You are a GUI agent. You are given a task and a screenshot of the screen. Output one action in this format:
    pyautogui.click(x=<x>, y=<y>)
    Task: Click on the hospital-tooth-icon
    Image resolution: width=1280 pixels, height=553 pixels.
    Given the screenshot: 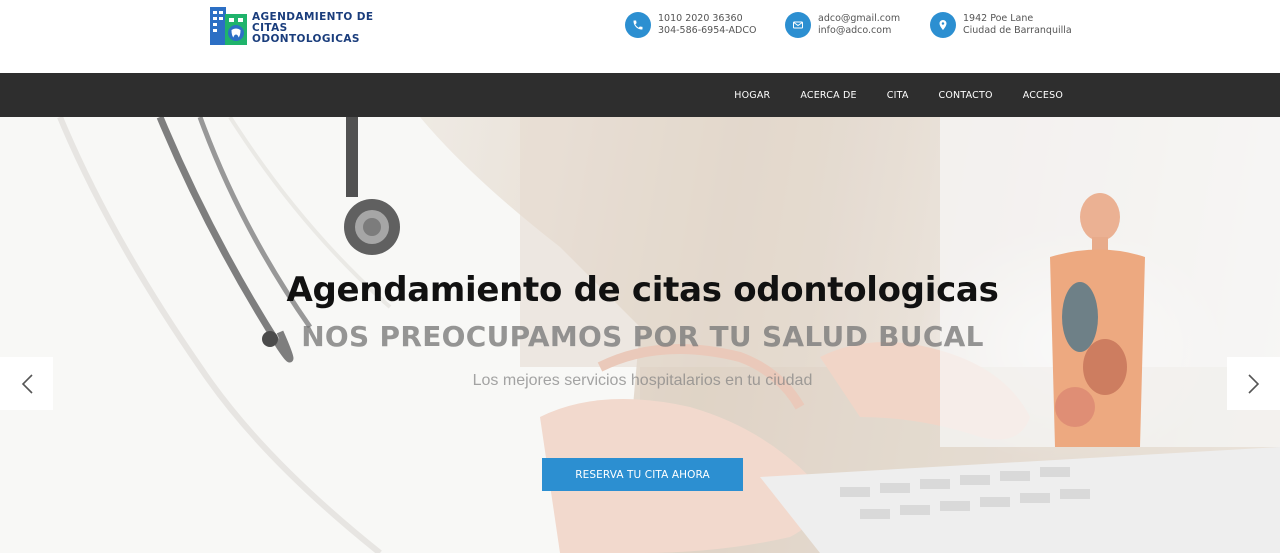 What is the action you would take?
    pyautogui.click(x=229, y=25)
    